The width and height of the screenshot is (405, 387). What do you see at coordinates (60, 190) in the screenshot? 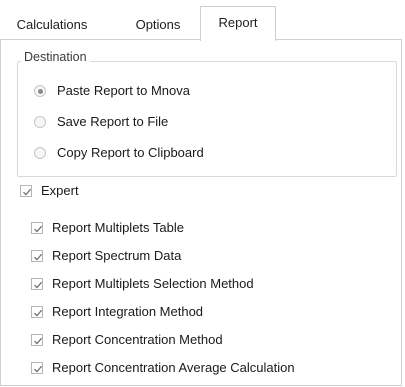
I see `checkbox-label: Expert` at bounding box center [60, 190].